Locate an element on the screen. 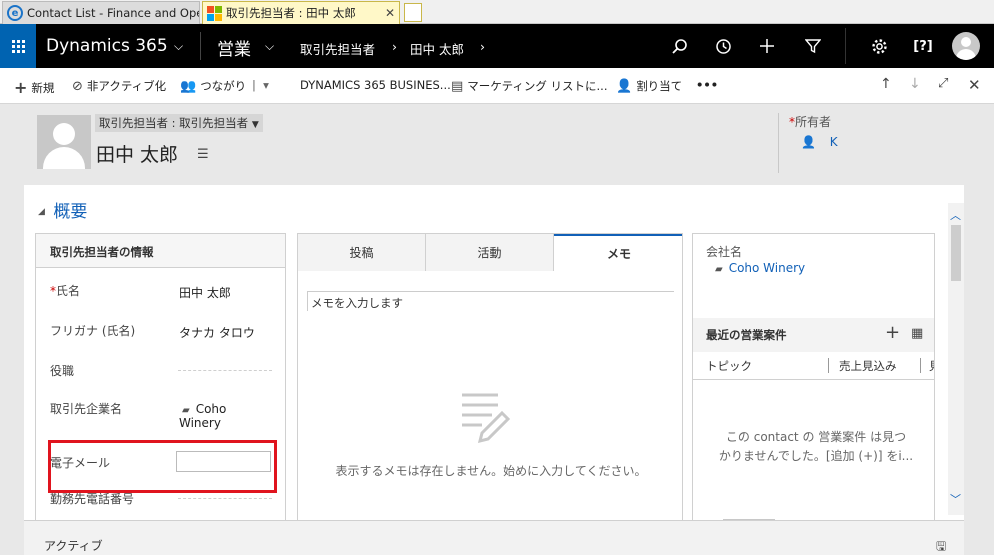 This screenshot has width=994, height=555. column-topic: トピック is located at coordinates (729, 366).